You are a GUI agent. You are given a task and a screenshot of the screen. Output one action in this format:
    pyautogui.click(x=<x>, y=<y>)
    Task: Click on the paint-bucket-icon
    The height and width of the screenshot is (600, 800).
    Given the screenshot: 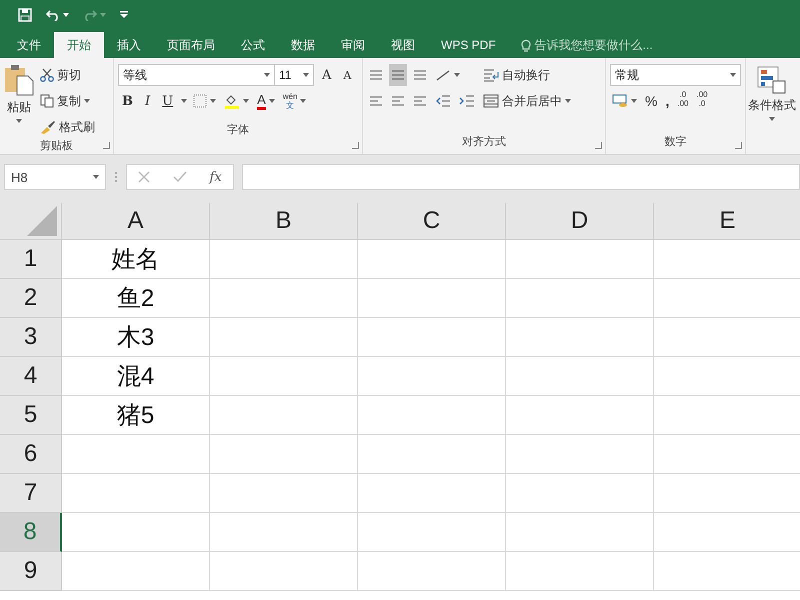 What is the action you would take?
    pyautogui.click(x=232, y=101)
    